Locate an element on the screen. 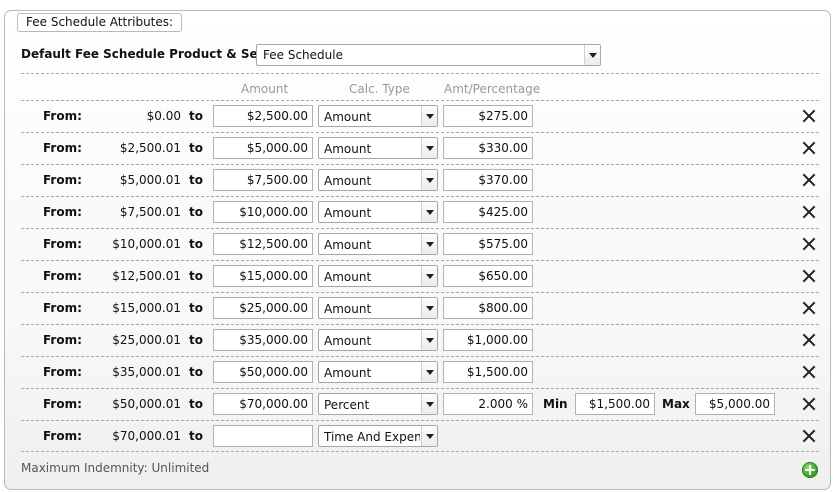  default-product-select: Fee Schedule is located at coordinates (428, 55).